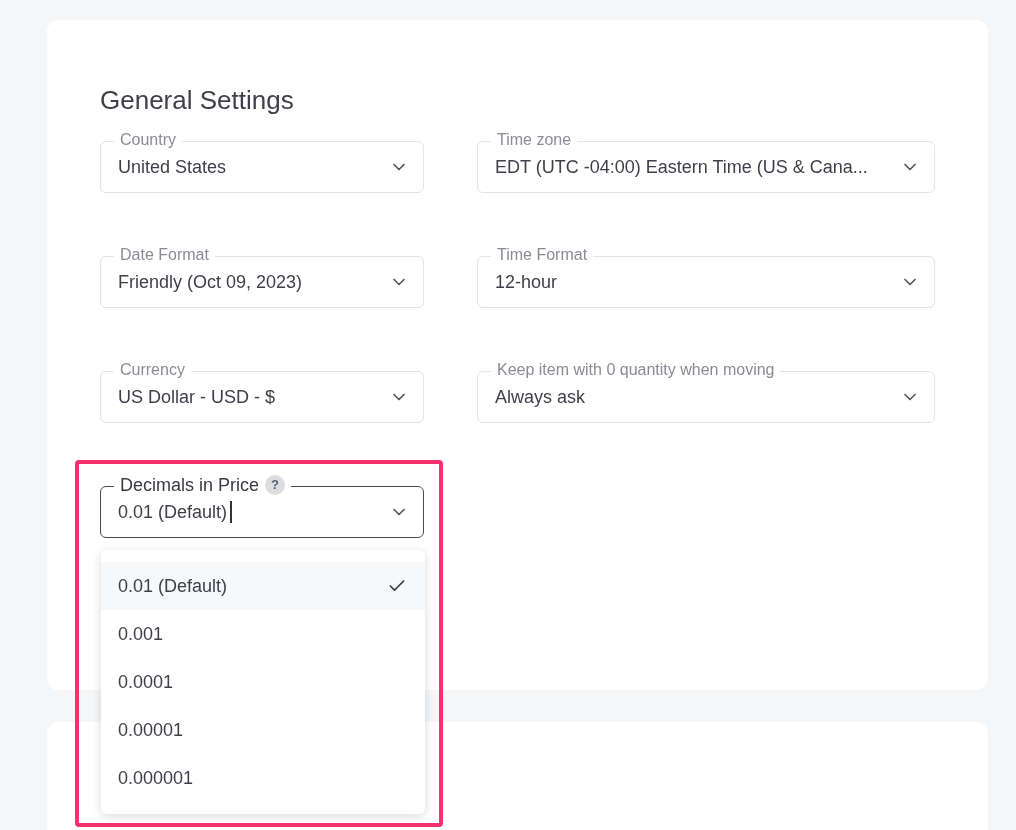 The image size is (1016, 830). Describe the element at coordinates (263, 778) in the screenshot. I see `dropdown-option: 0.000001` at that location.